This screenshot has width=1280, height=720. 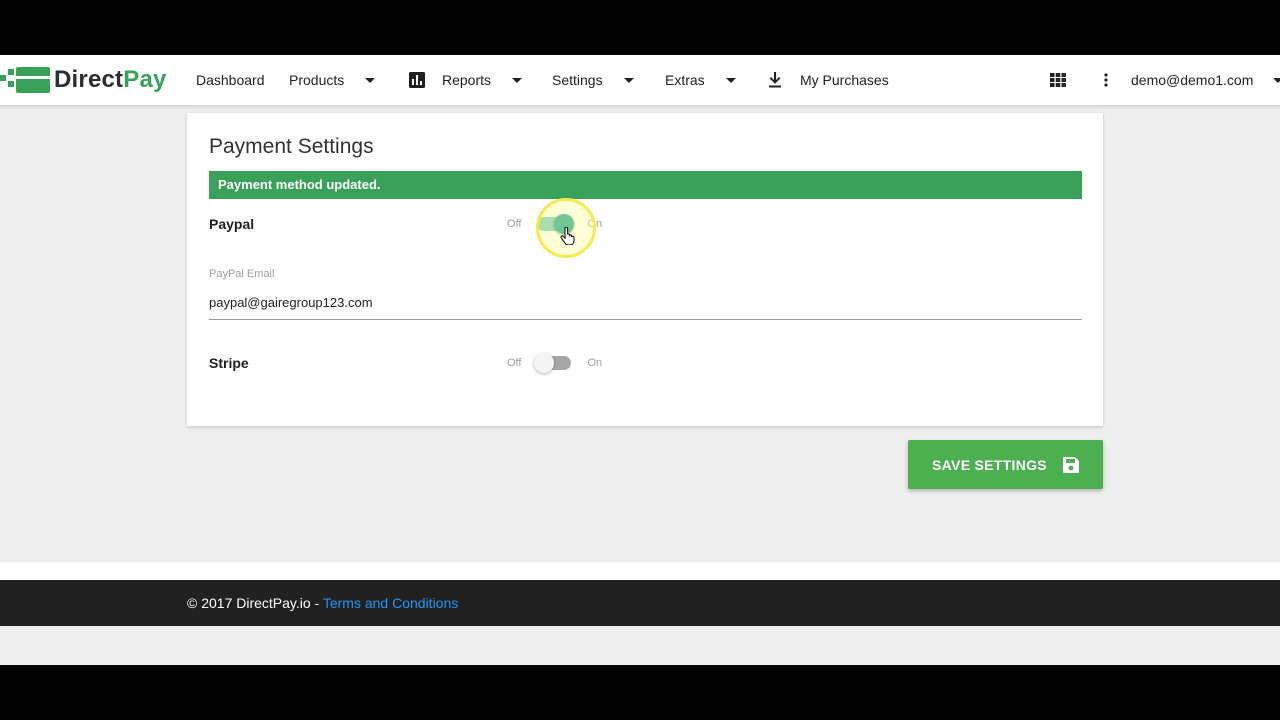 I want to click on hand-pointer-icon, so click(x=567, y=236).